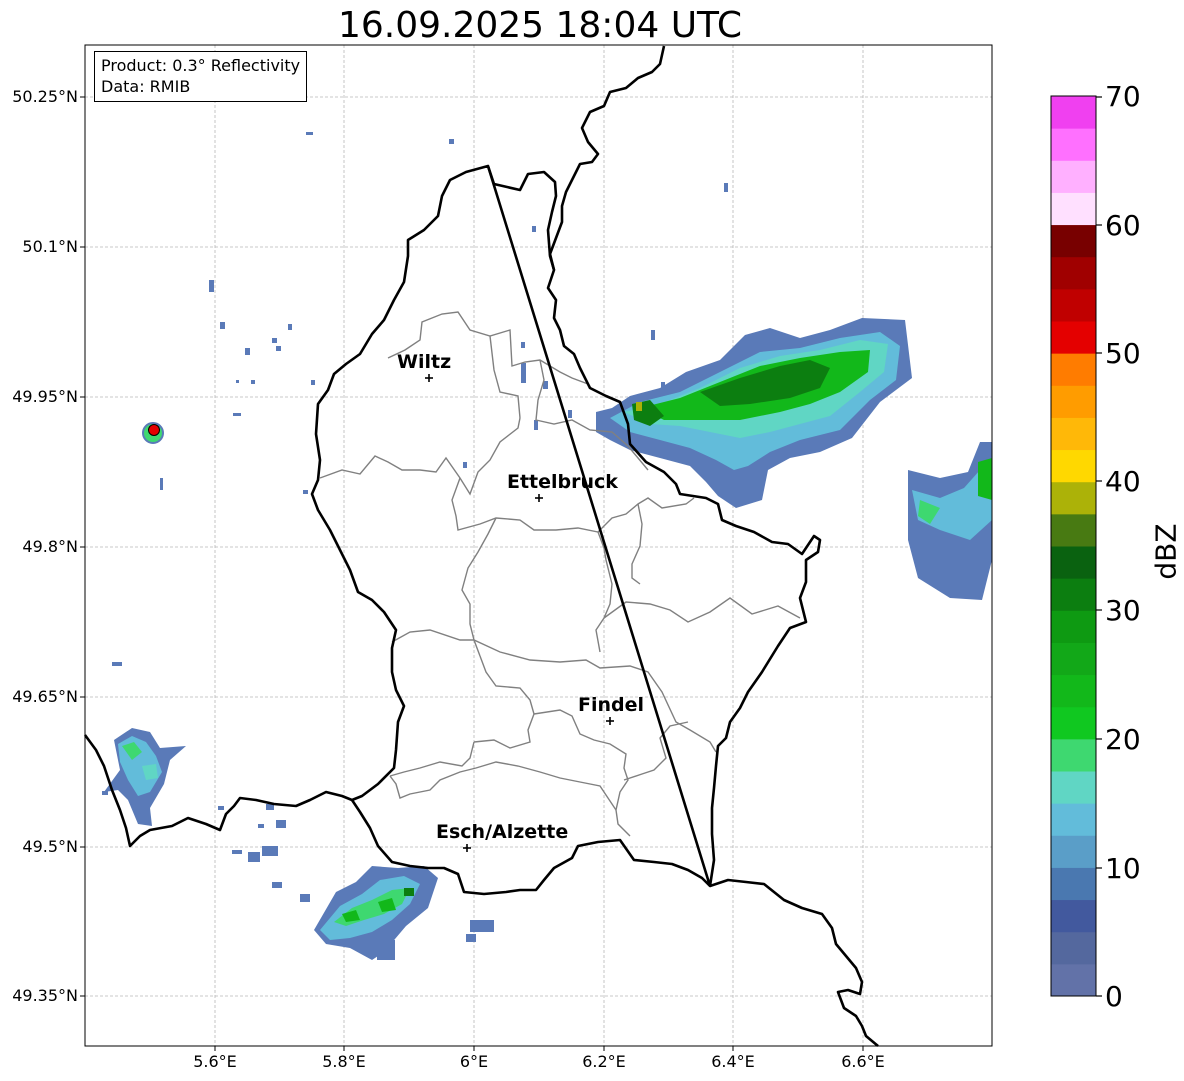  I want to click on lat-label: 49.35°N, so click(45, 995).